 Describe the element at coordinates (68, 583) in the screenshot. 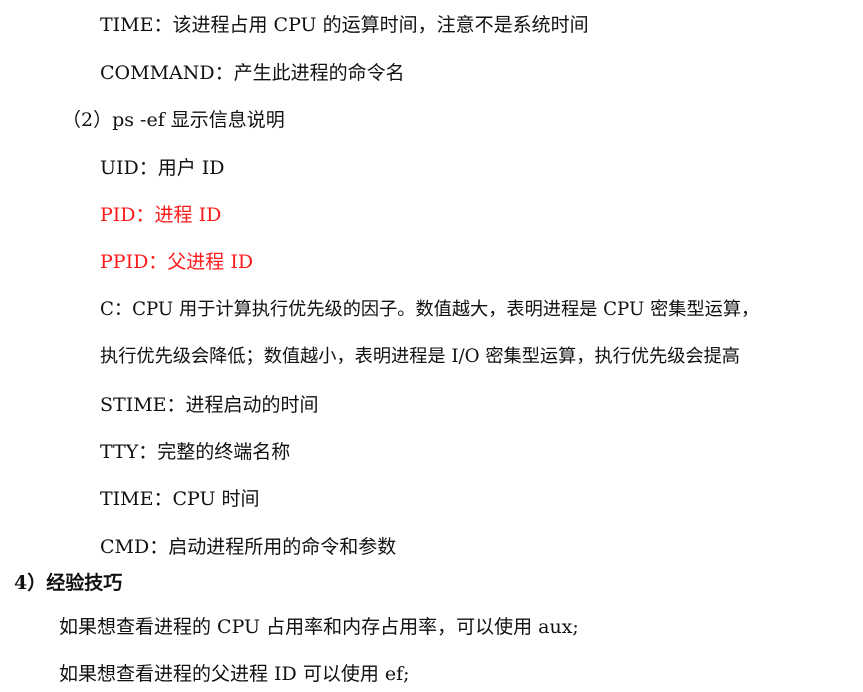

I see `tips-heading: 4）经验技巧` at that location.